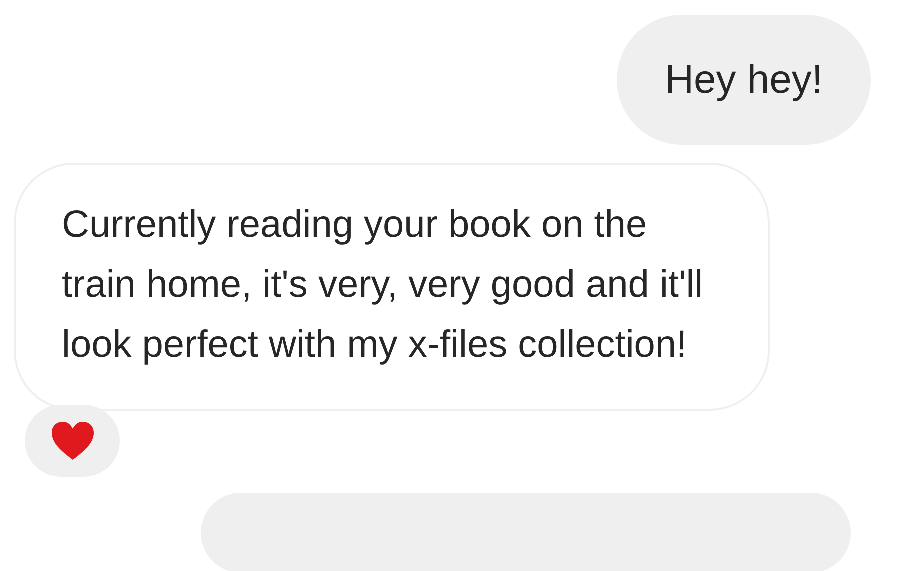  What do you see at coordinates (744, 80) in the screenshot?
I see `sent-message: Hey hey!` at bounding box center [744, 80].